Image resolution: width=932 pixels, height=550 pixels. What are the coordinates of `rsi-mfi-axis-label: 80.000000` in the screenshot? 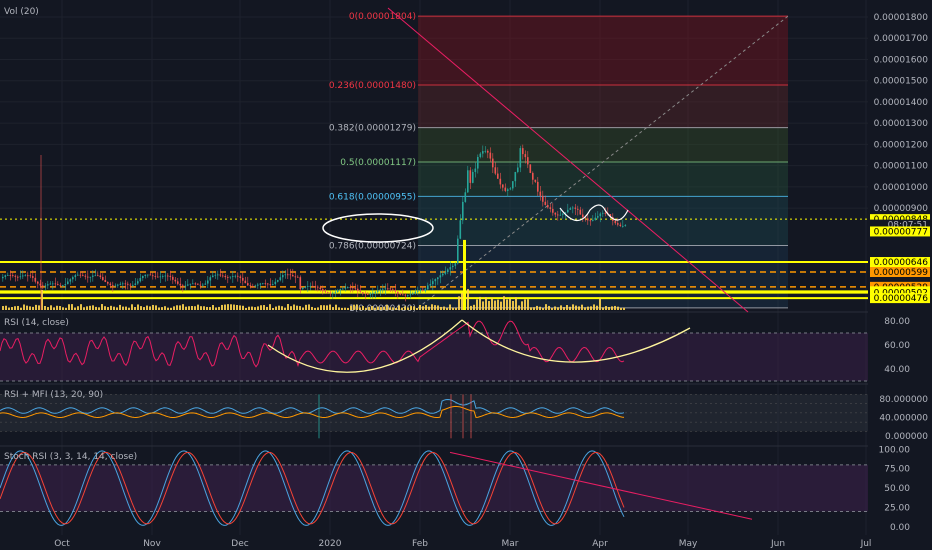 It's located at (903, 400).